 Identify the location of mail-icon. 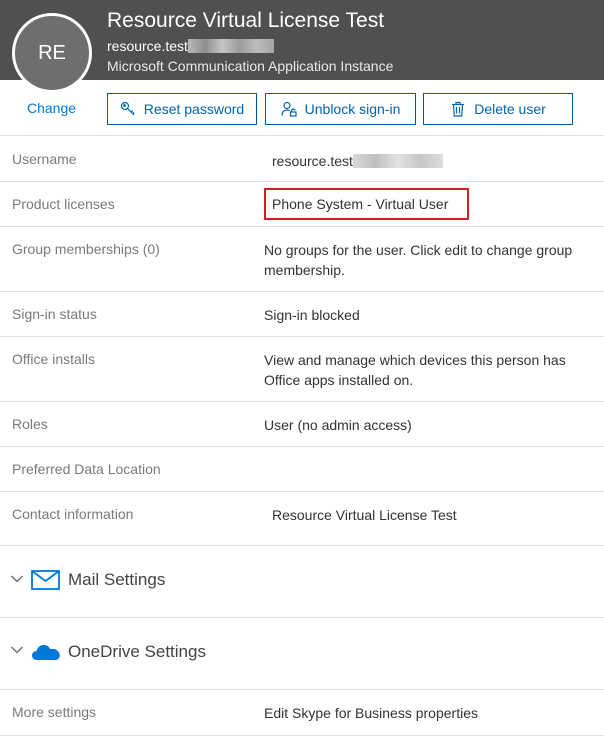
(45, 580).